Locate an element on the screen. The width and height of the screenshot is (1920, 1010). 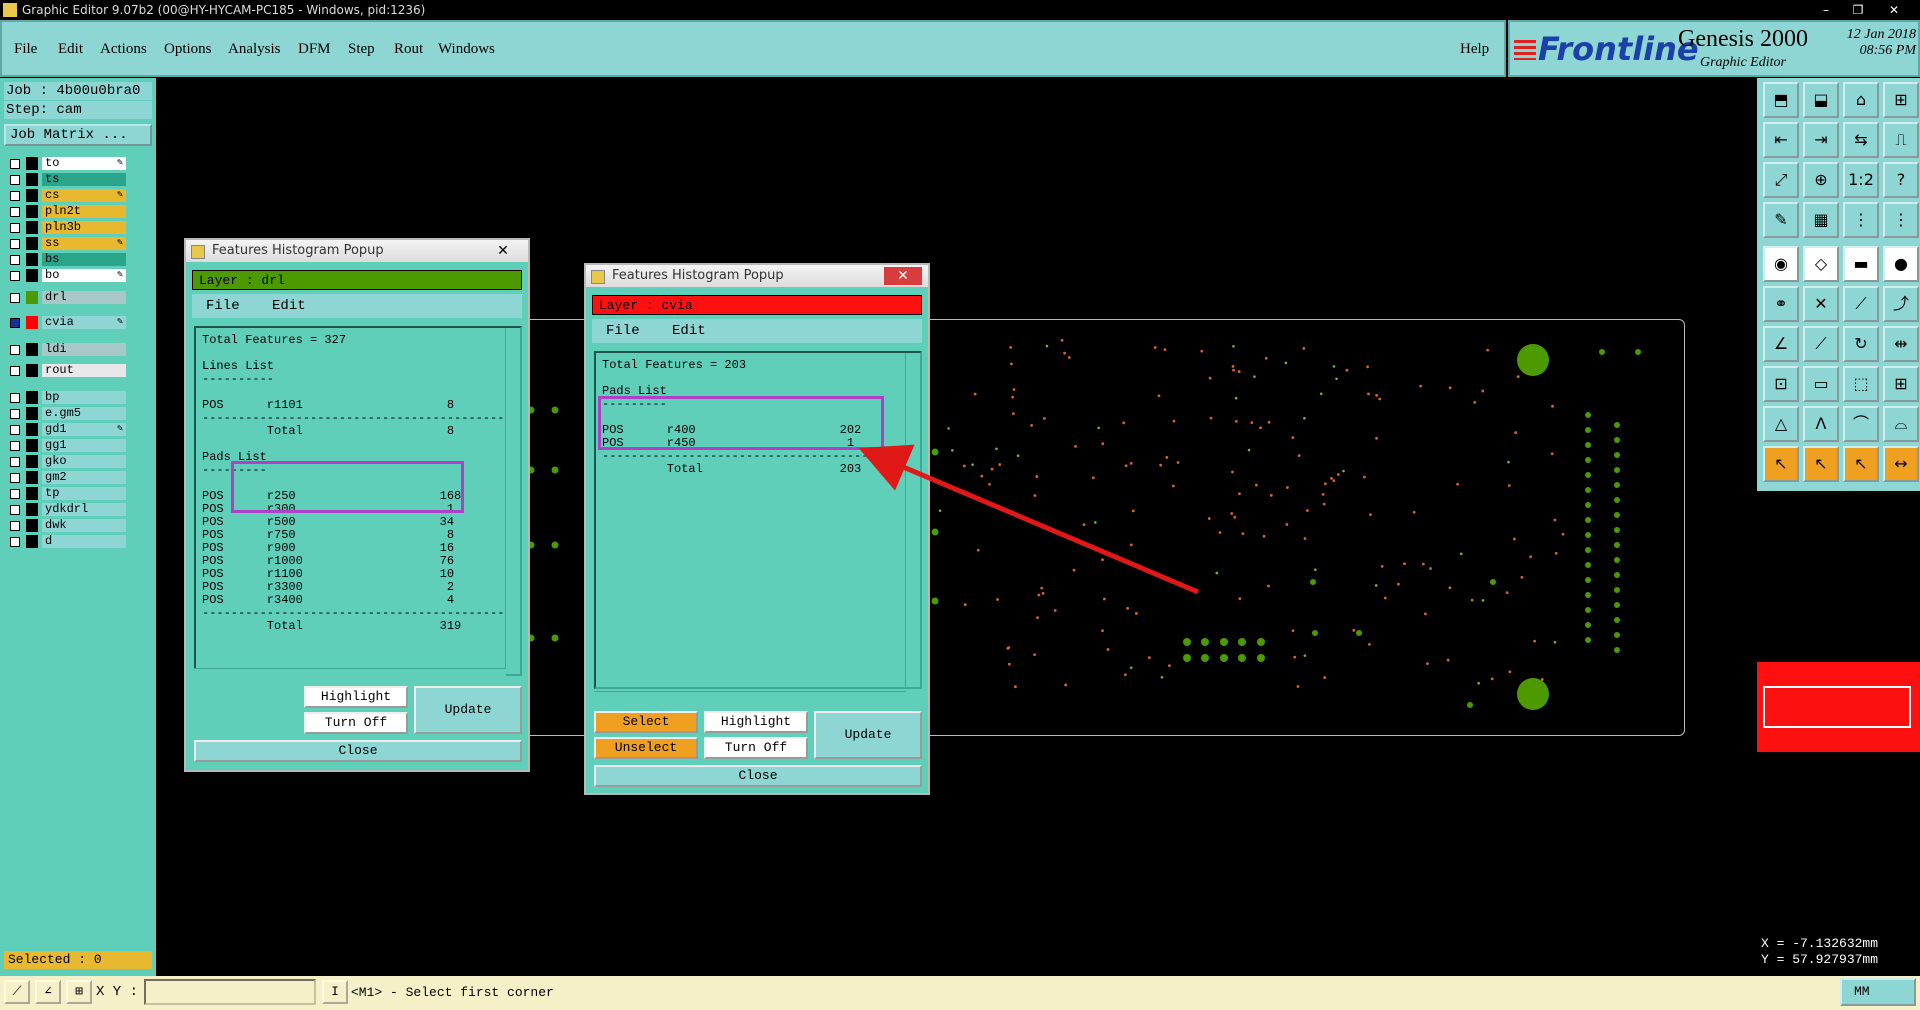
menu-windows: Windows is located at coordinates (466, 49).